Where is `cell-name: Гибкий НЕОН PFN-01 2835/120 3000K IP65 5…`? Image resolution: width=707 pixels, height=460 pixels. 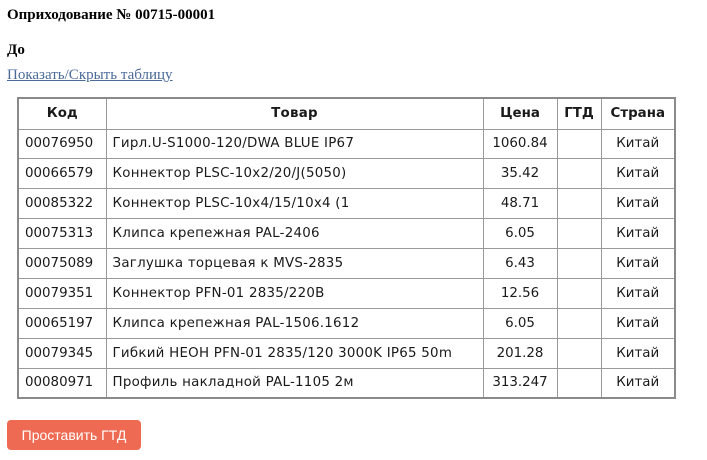
cell-name: Гибкий НЕОН PFN-01 2835/120 3000K IP65 5… is located at coordinates (294, 353).